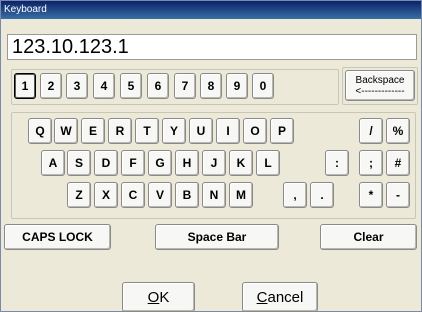  Describe the element at coordinates (371, 131) in the screenshot. I see `key-10-row1: /` at that location.